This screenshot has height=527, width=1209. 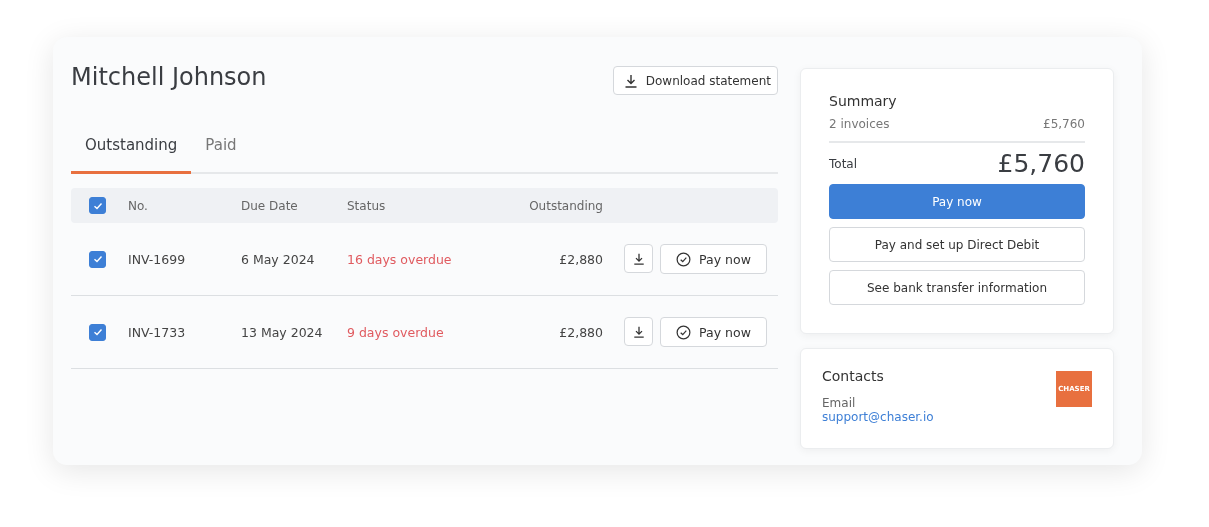 What do you see at coordinates (400, 259) in the screenshot?
I see `status-text: 16 days overdue` at bounding box center [400, 259].